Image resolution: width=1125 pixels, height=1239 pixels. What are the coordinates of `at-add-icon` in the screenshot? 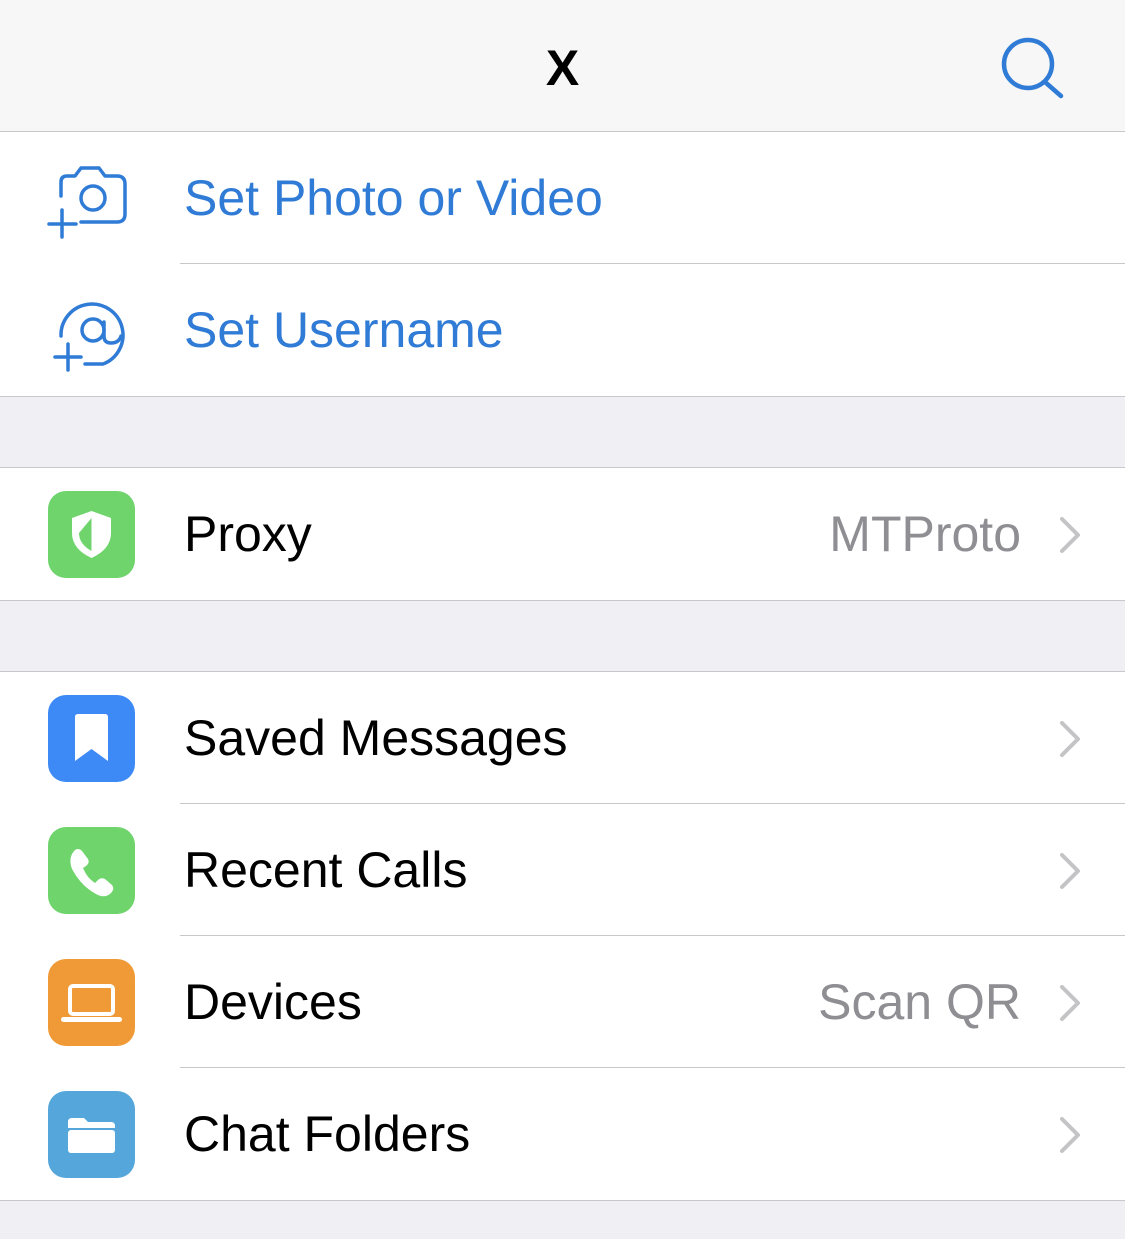 It's located at (88, 332).